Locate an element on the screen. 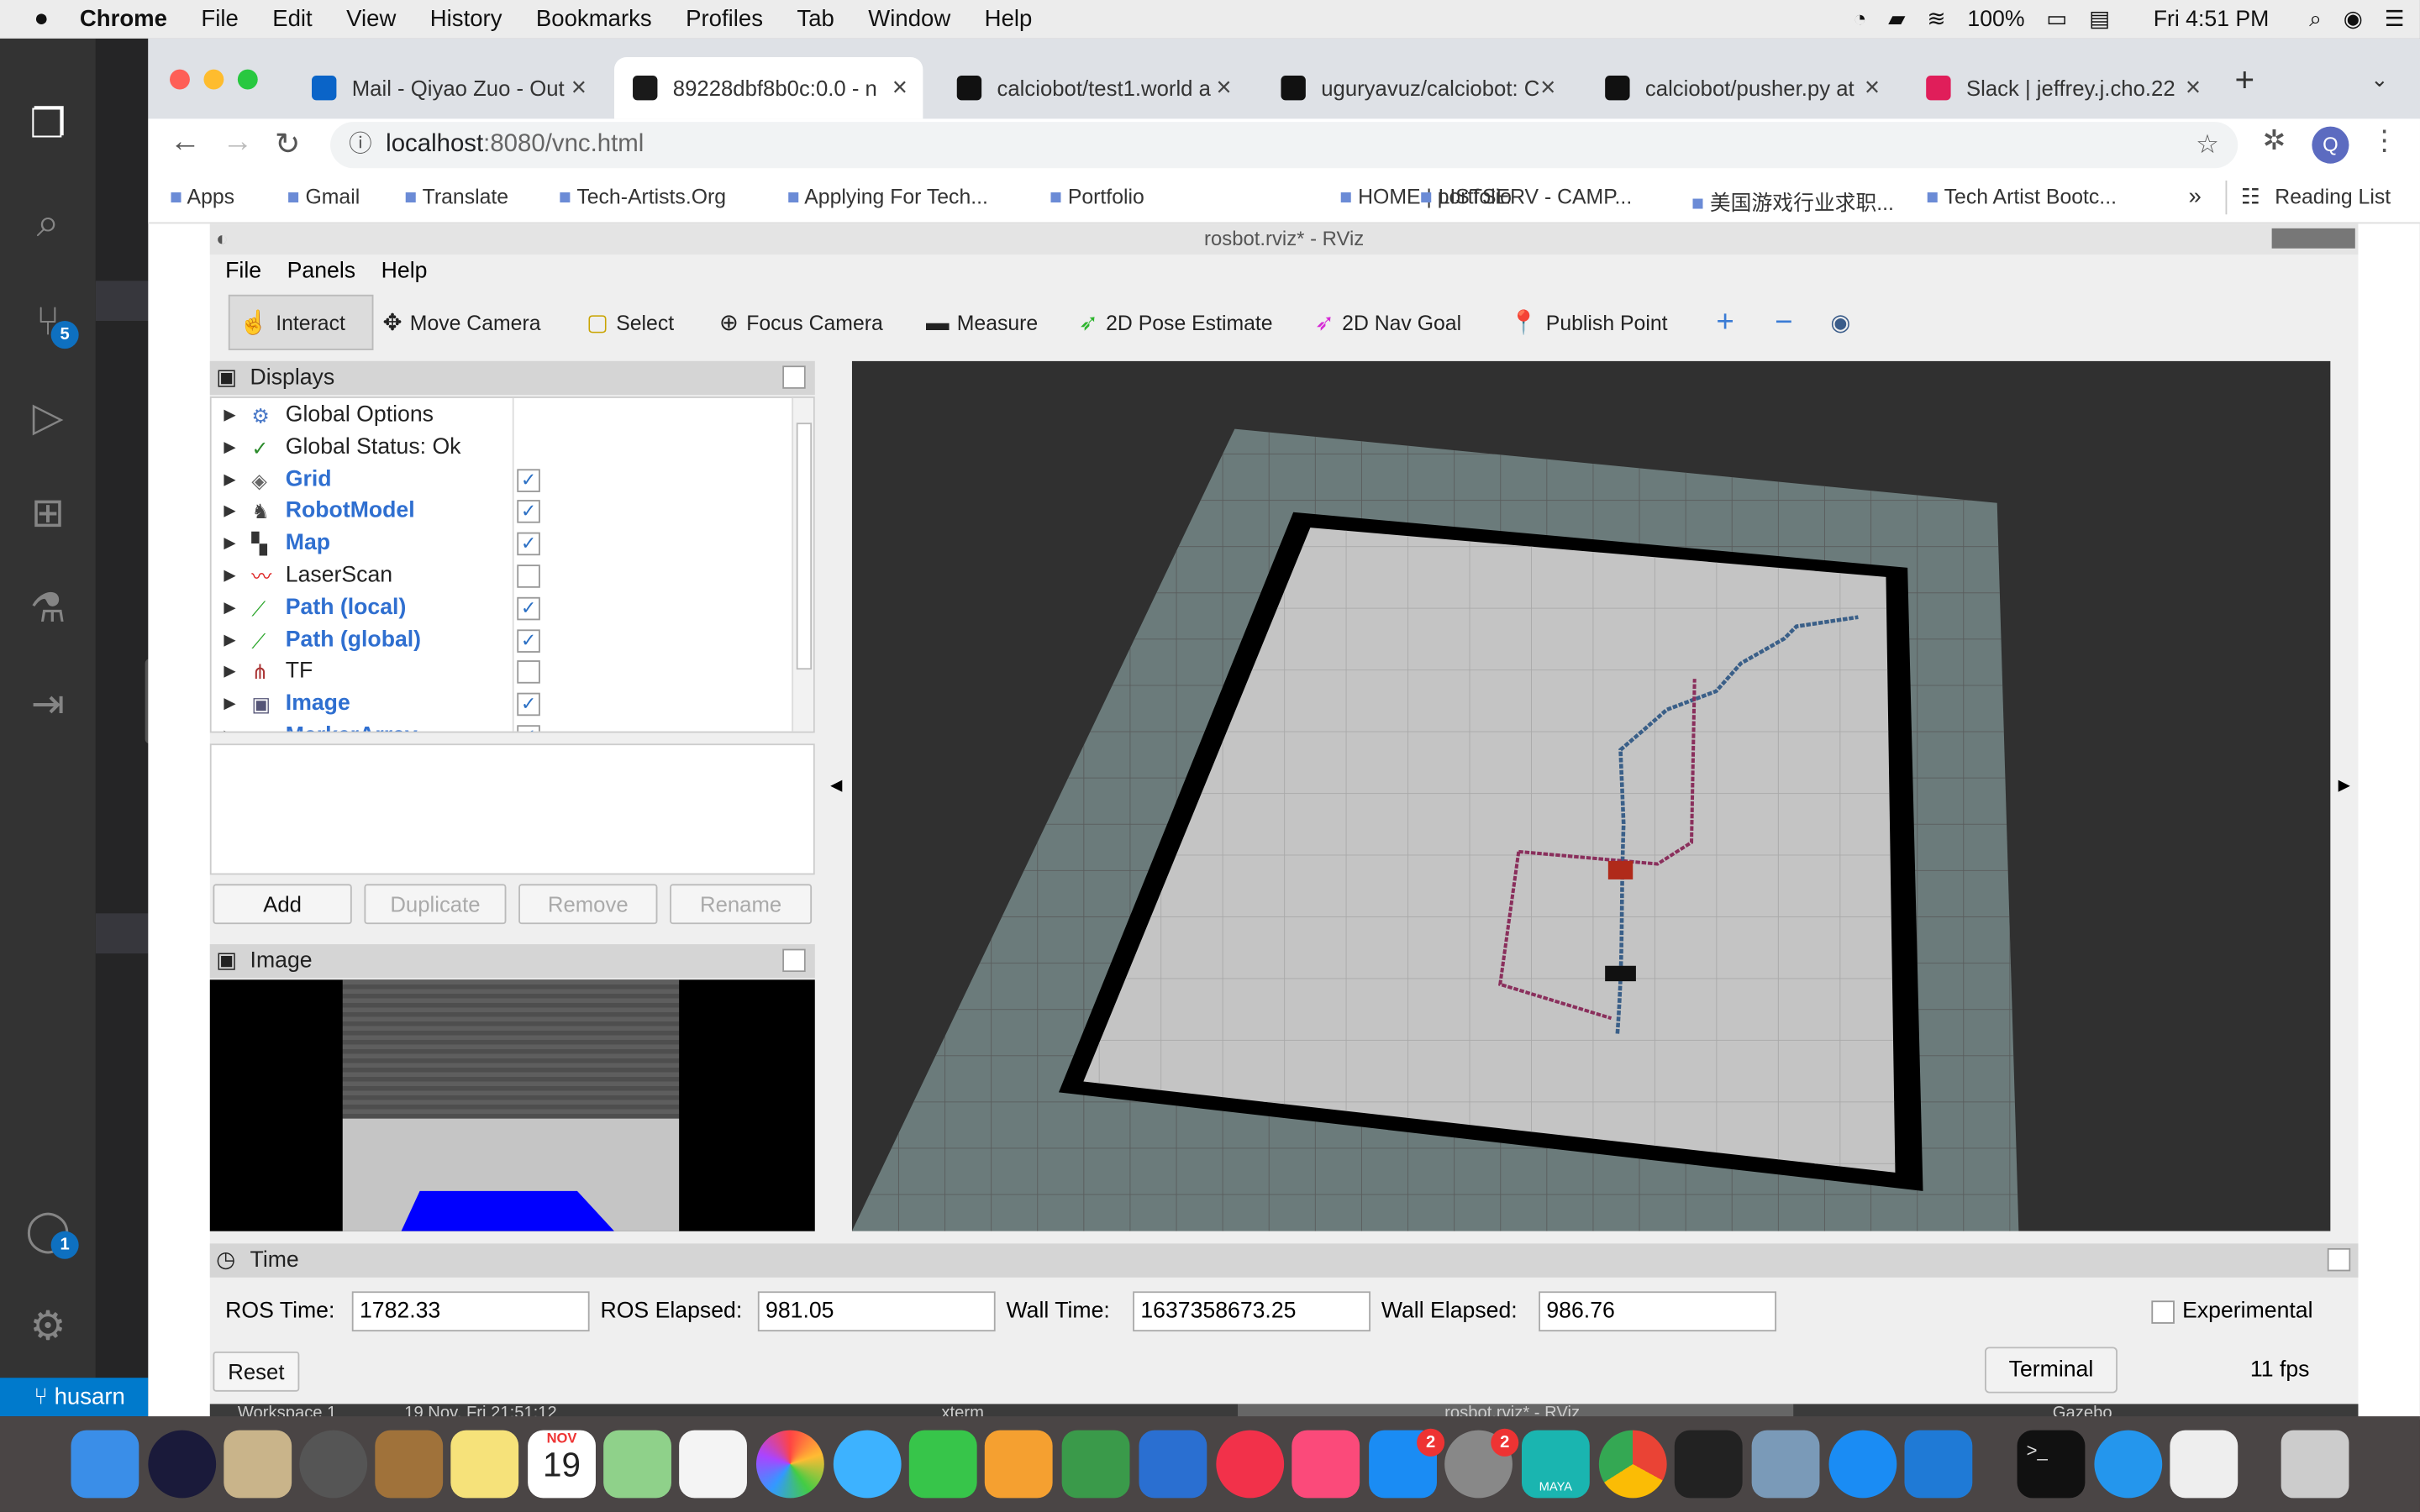  display-row: ▶ ▣ Image ✓ is located at coordinates (502, 705).